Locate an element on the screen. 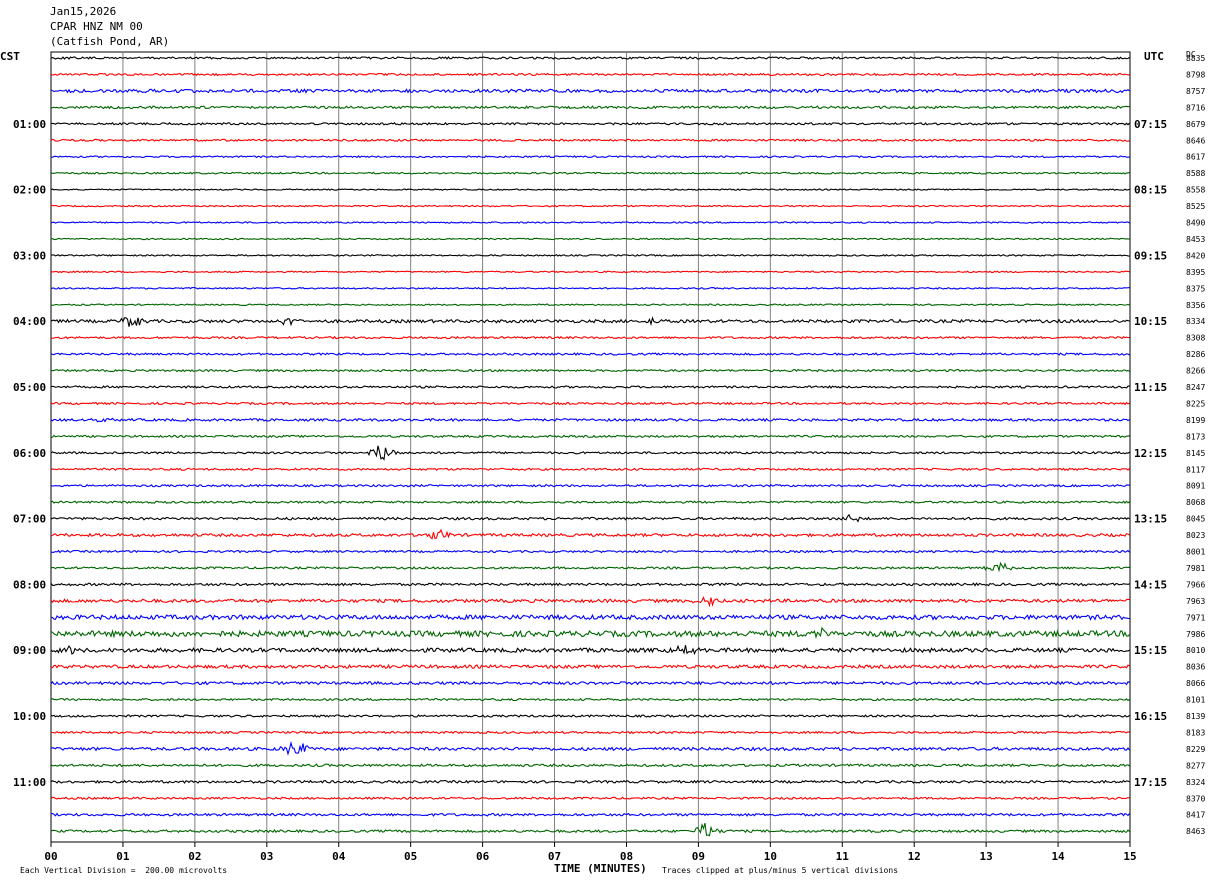 The height and width of the screenshot is (886, 1210). dc-offset-label: 7986 is located at coordinates (1195, 634).